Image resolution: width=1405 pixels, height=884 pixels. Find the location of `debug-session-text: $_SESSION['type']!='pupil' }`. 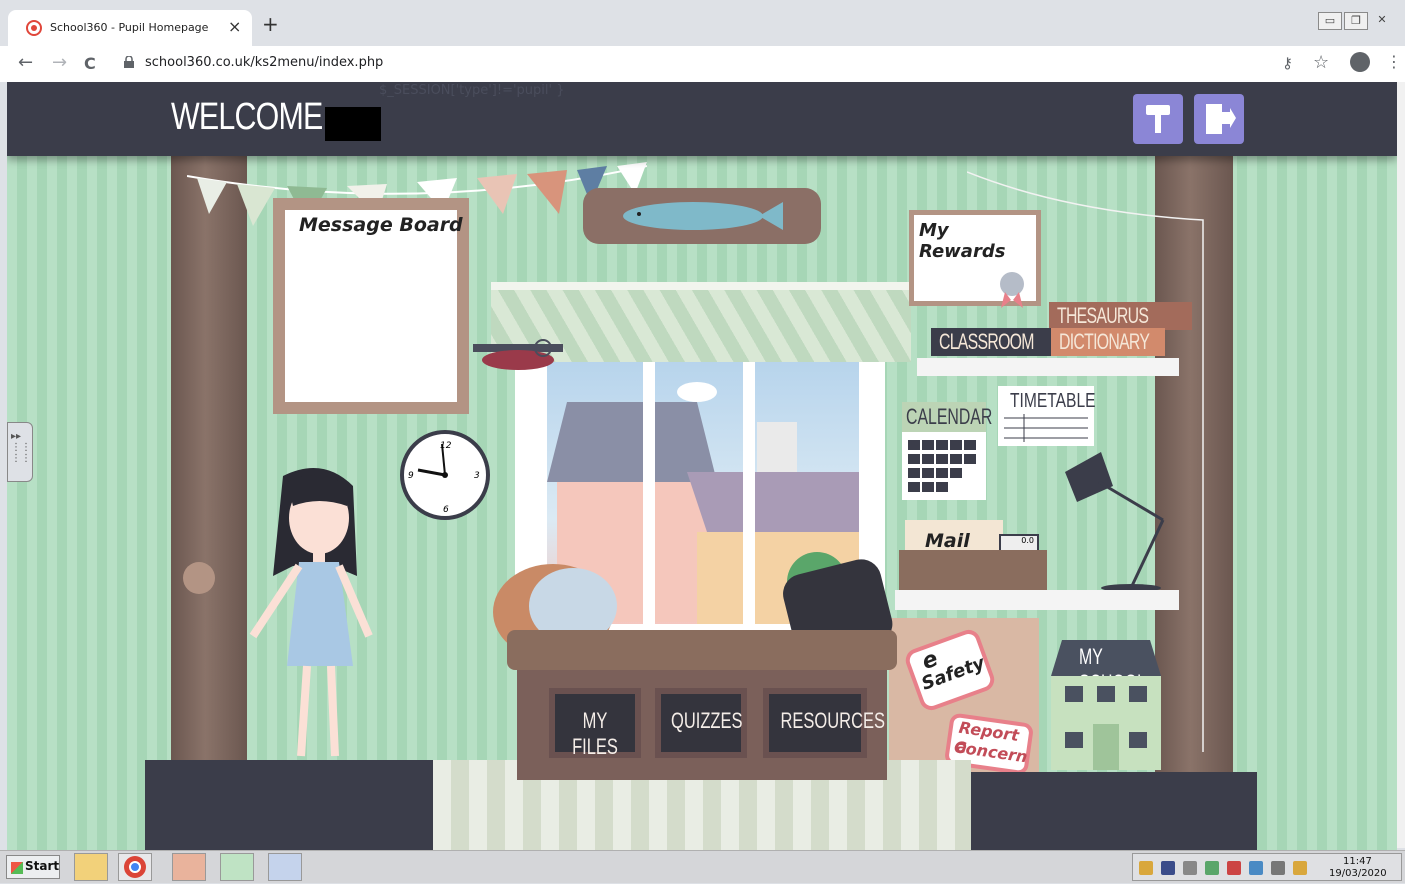

debug-session-text: $_SESSION['type']!='pupil' } is located at coordinates (472, 90).